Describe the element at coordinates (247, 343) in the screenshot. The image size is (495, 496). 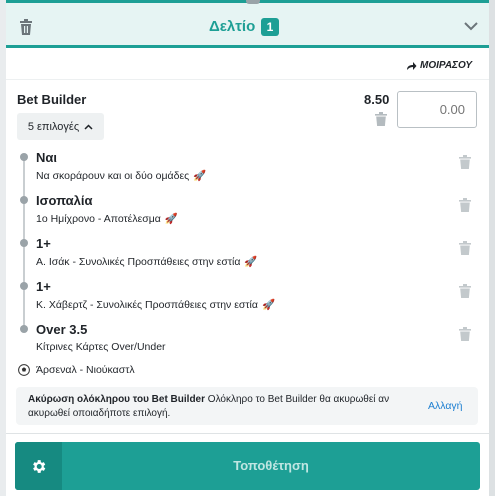
I see `leg-item: Over 3.5 Κίτρινες Κάρτες Over/Under` at that location.